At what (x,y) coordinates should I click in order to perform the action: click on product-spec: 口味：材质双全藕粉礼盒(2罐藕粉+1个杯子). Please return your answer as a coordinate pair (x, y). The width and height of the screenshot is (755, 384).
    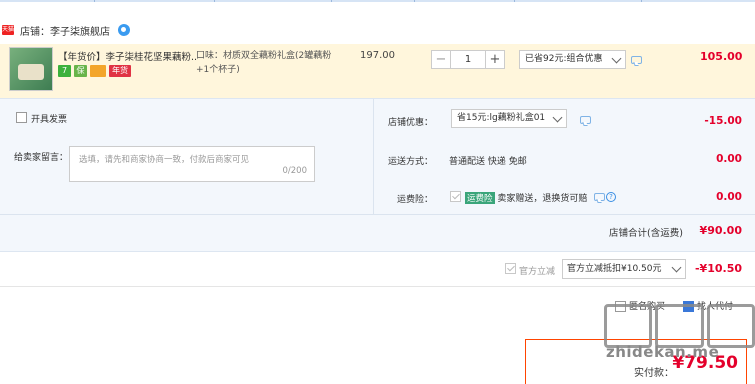
    Looking at the image, I should click on (264, 63).